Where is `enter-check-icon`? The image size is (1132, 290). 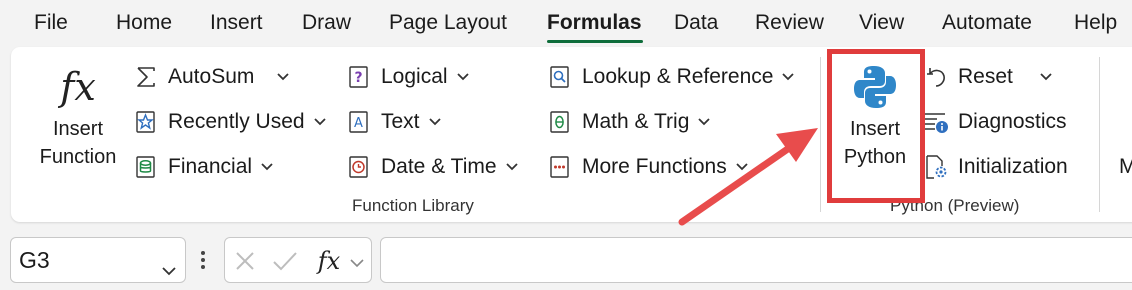
enter-check-icon is located at coordinates (285, 263).